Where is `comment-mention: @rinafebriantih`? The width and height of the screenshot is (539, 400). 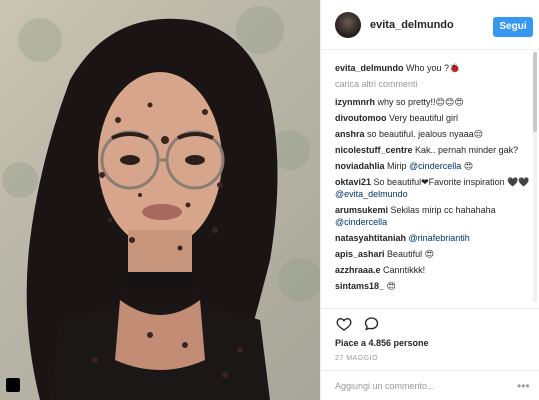 comment-mention: @rinafebriantih is located at coordinates (439, 238).